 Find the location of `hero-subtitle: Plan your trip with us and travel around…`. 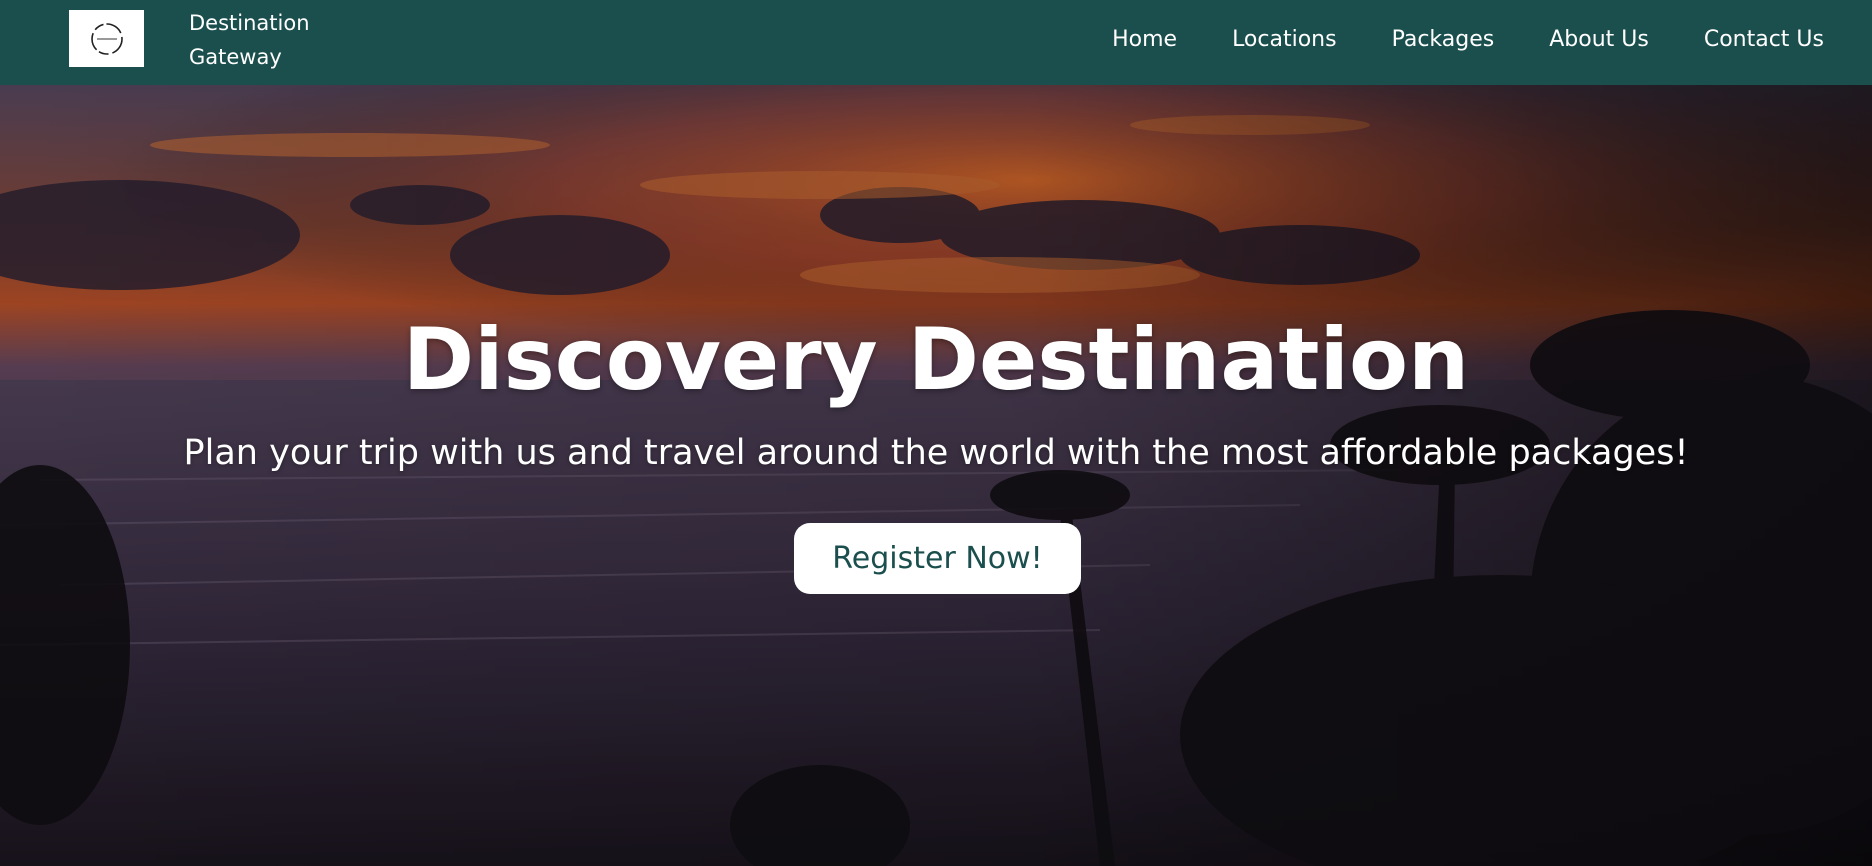

hero-subtitle: Plan your trip with us and travel around… is located at coordinates (936, 453).